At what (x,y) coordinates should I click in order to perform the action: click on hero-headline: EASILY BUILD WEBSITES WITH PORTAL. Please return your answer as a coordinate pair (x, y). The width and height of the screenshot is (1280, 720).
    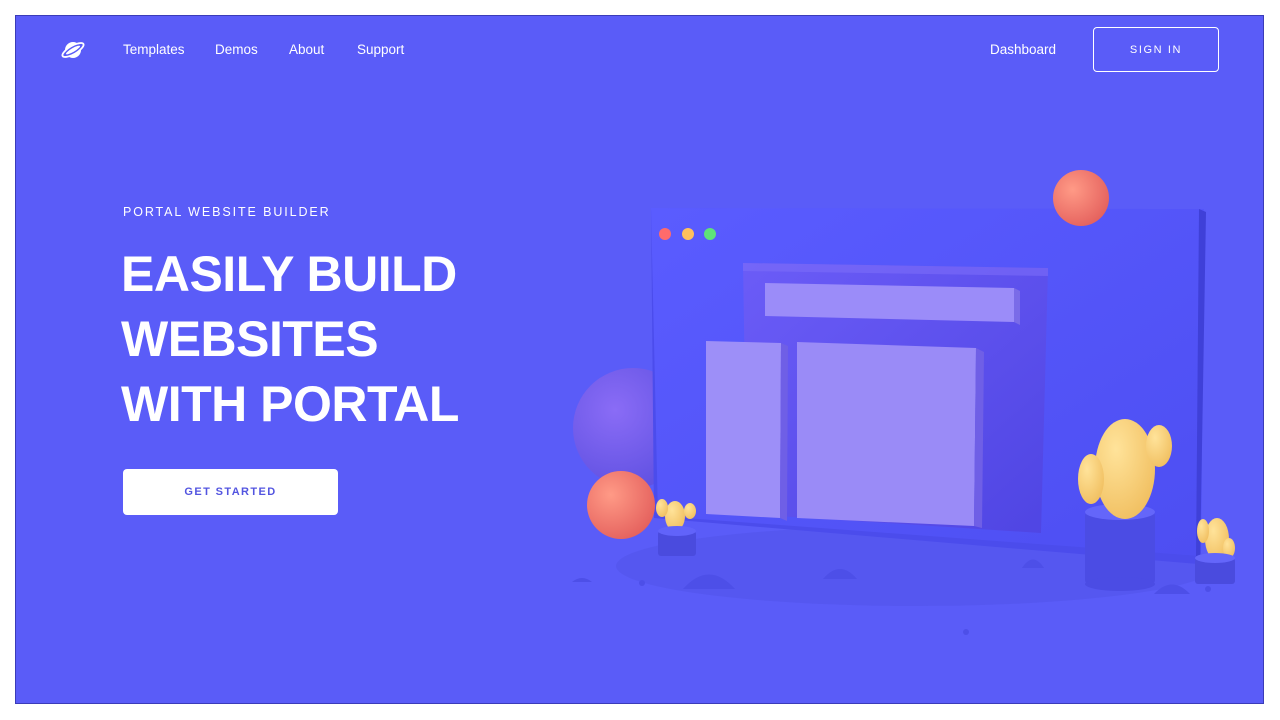
    Looking at the image, I should click on (341, 339).